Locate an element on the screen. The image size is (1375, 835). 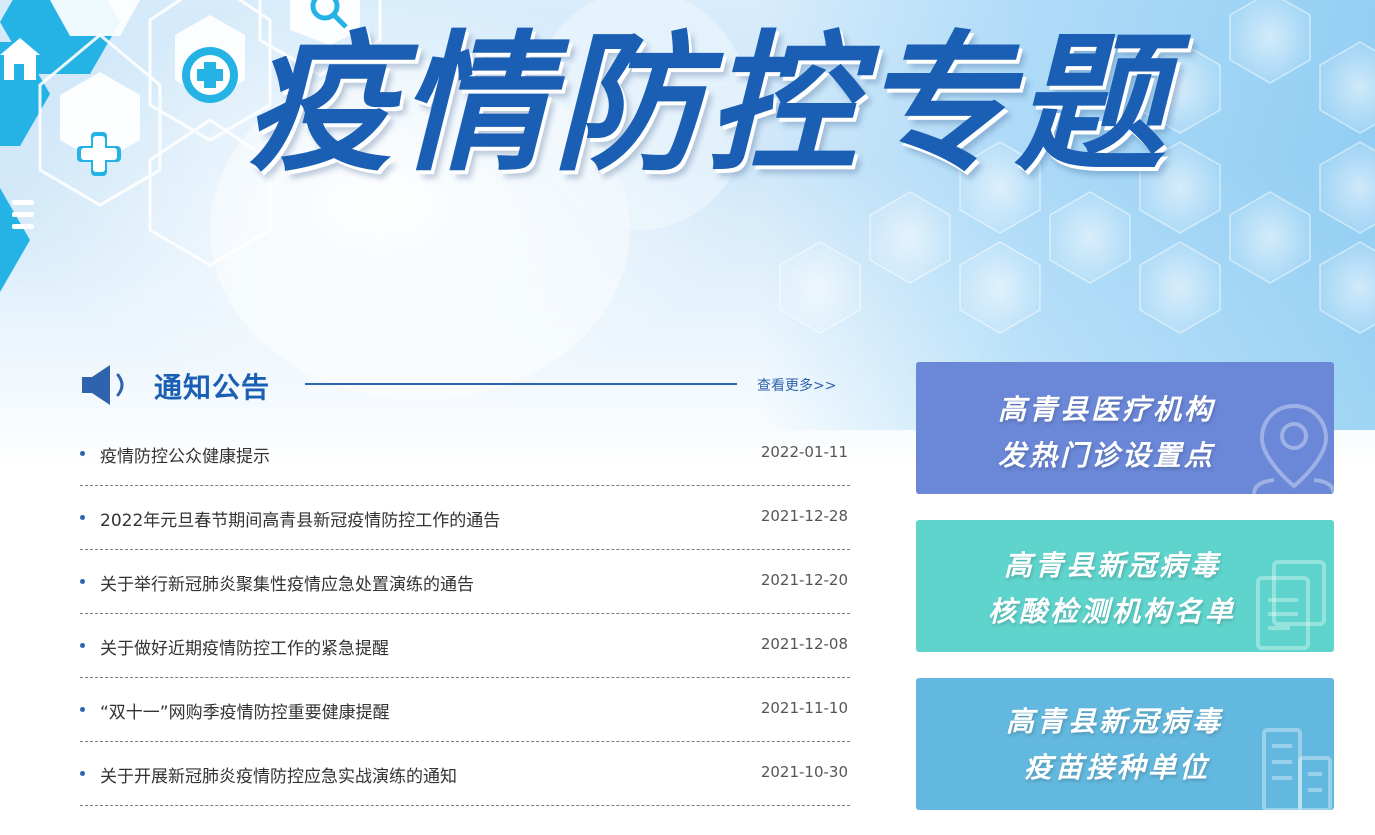
banner-title: 疫情防控专题 is located at coordinates (707, 105).